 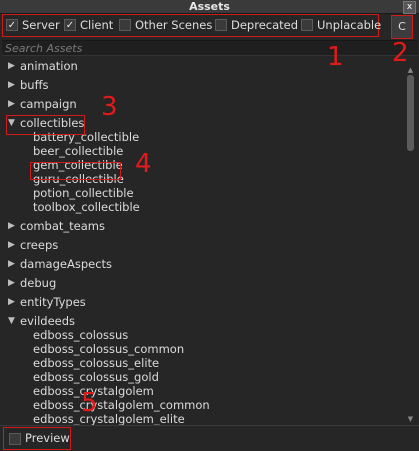 I want to click on annotation-4: 4, so click(x=143, y=164).